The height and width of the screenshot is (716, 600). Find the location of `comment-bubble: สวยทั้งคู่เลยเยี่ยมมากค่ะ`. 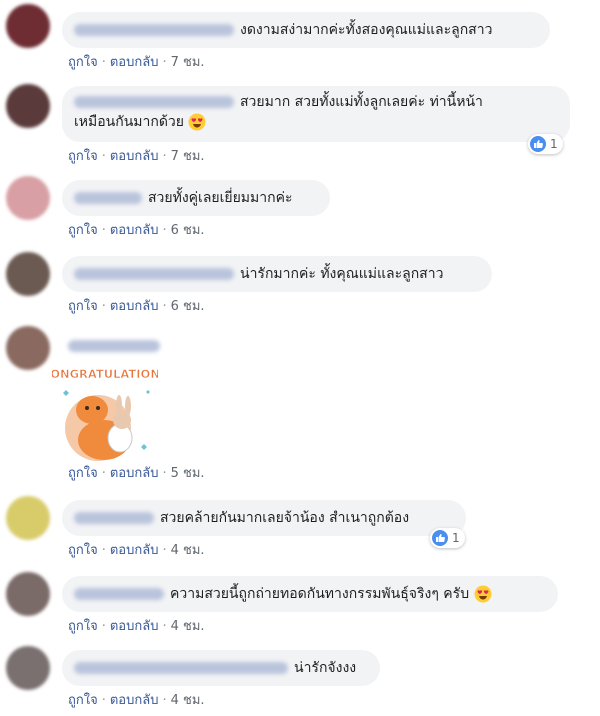

comment-bubble: สวยทั้งคู่เลยเยี่ยมมากค่ะ is located at coordinates (196, 198).